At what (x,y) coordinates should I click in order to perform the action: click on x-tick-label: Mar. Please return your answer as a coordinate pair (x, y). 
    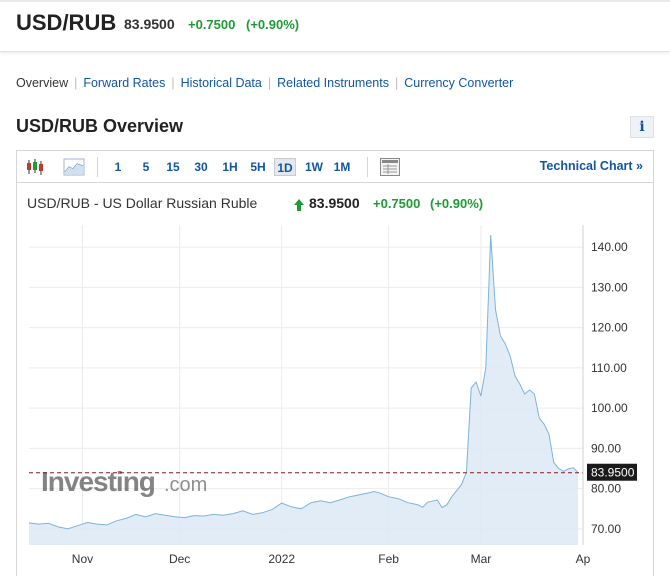
    Looking at the image, I should click on (481, 559).